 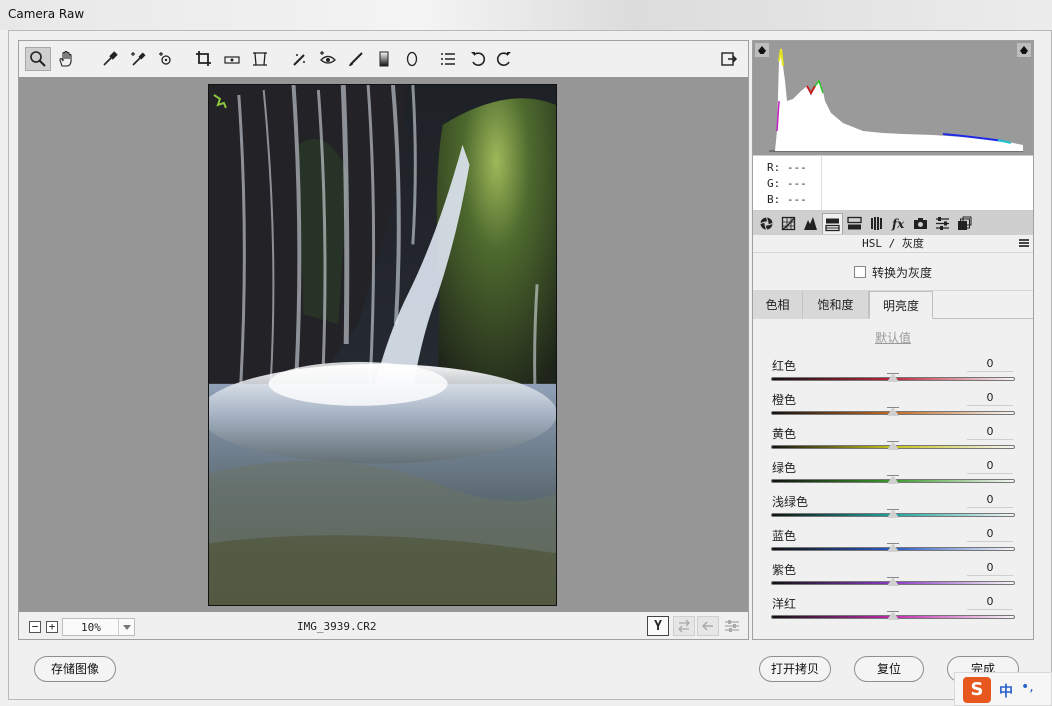 What do you see at coordinates (337, 626) in the screenshot?
I see `file-name: IMG_3939.CR2` at bounding box center [337, 626].